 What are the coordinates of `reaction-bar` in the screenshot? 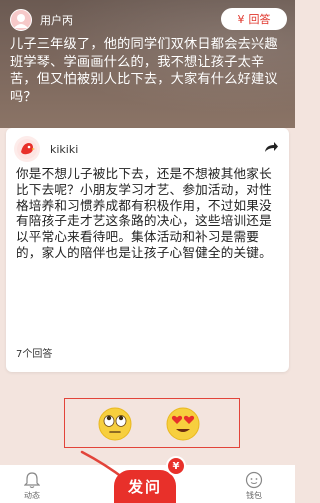 It's located at (152, 423).